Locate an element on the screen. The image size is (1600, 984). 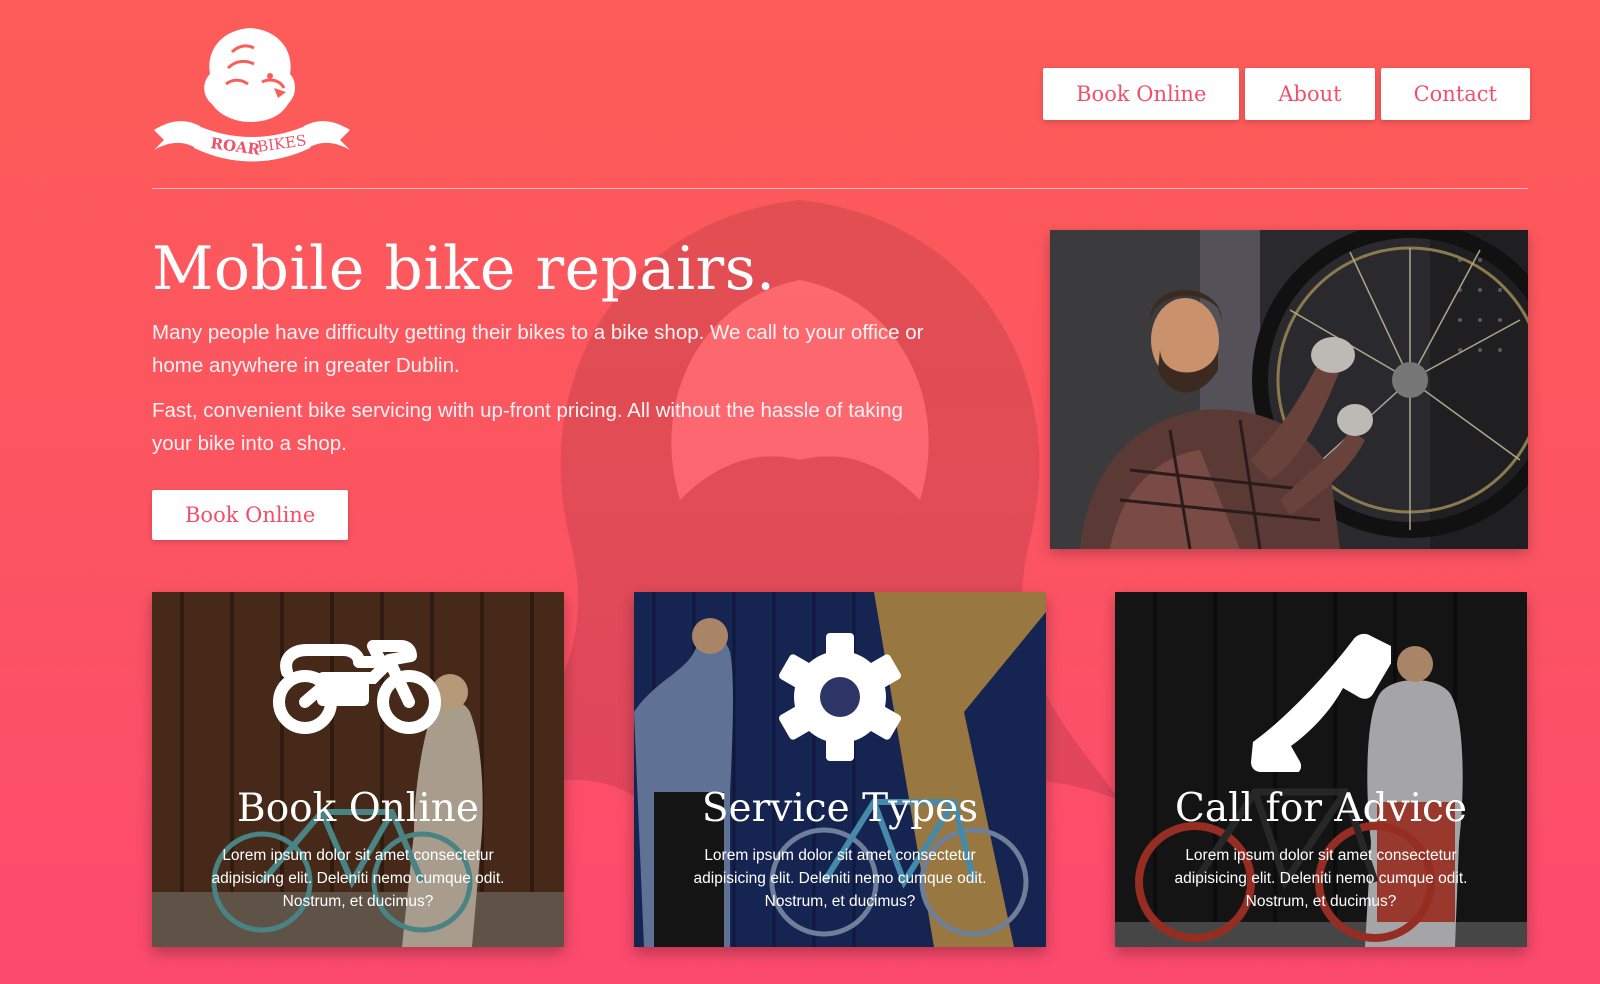
motorcycle-icon is located at coordinates (358, 684).